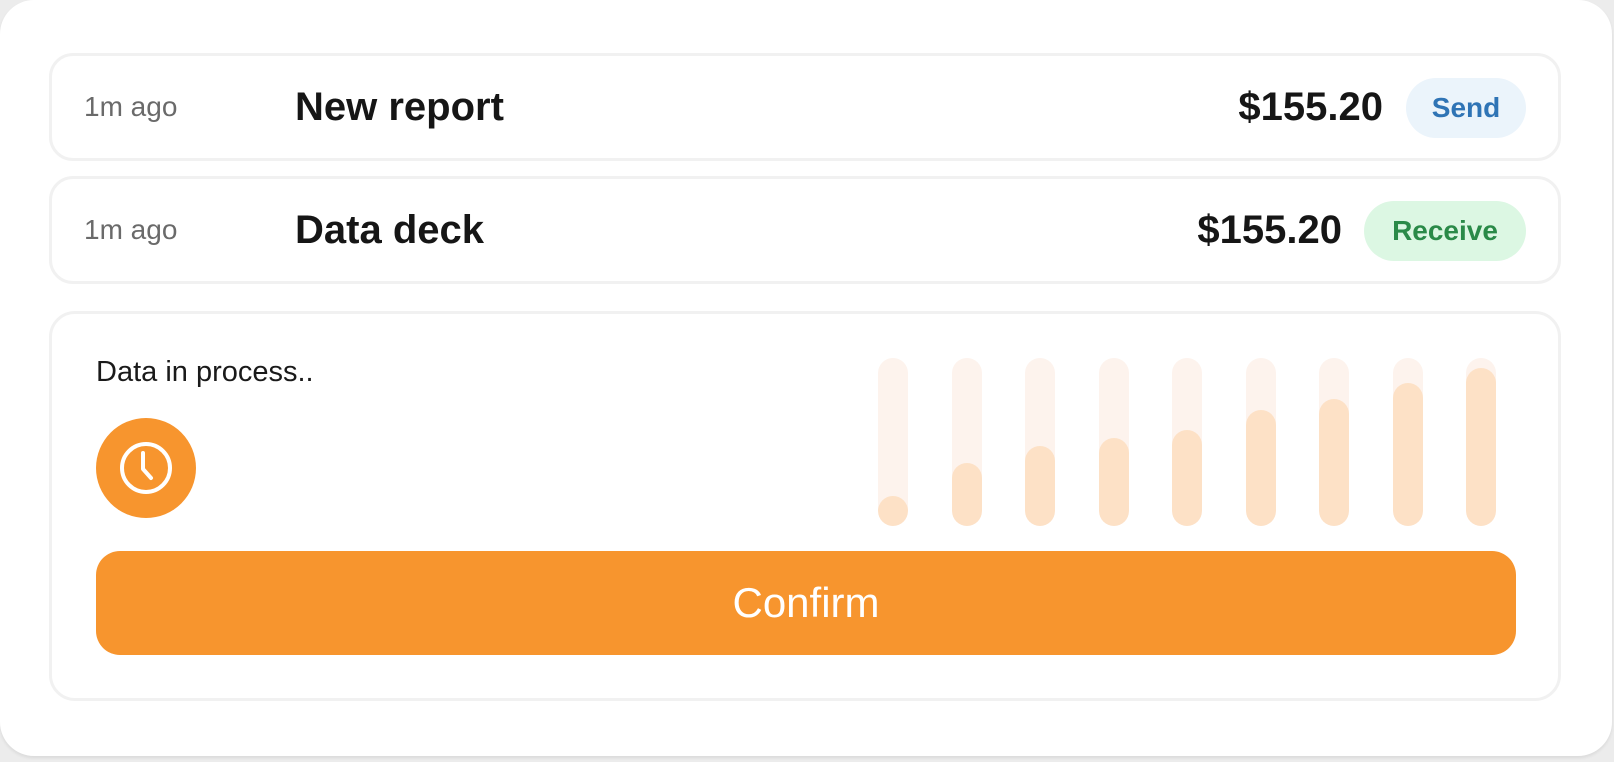 This screenshot has height=762, width=1614. What do you see at coordinates (1445, 231) in the screenshot?
I see `receive-button: Receive` at bounding box center [1445, 231].